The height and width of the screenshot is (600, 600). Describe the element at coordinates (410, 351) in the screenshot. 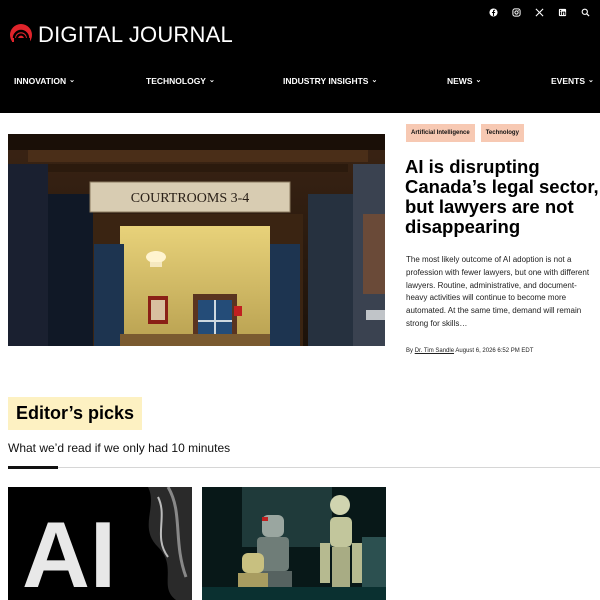

I see `byline-prefix: By` at that location.